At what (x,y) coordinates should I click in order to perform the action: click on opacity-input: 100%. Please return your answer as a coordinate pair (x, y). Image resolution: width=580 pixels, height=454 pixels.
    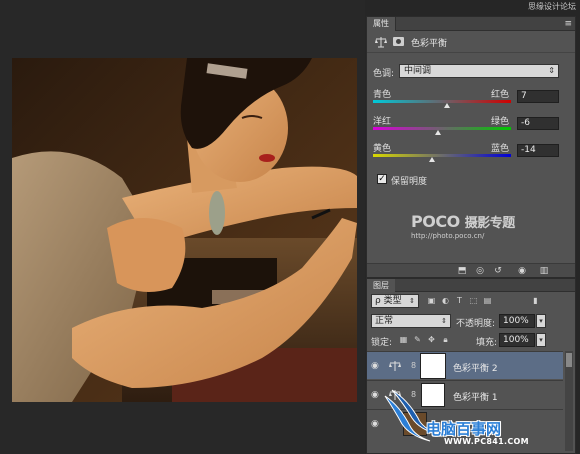
    Looking at the image, I should click on (517, 321).